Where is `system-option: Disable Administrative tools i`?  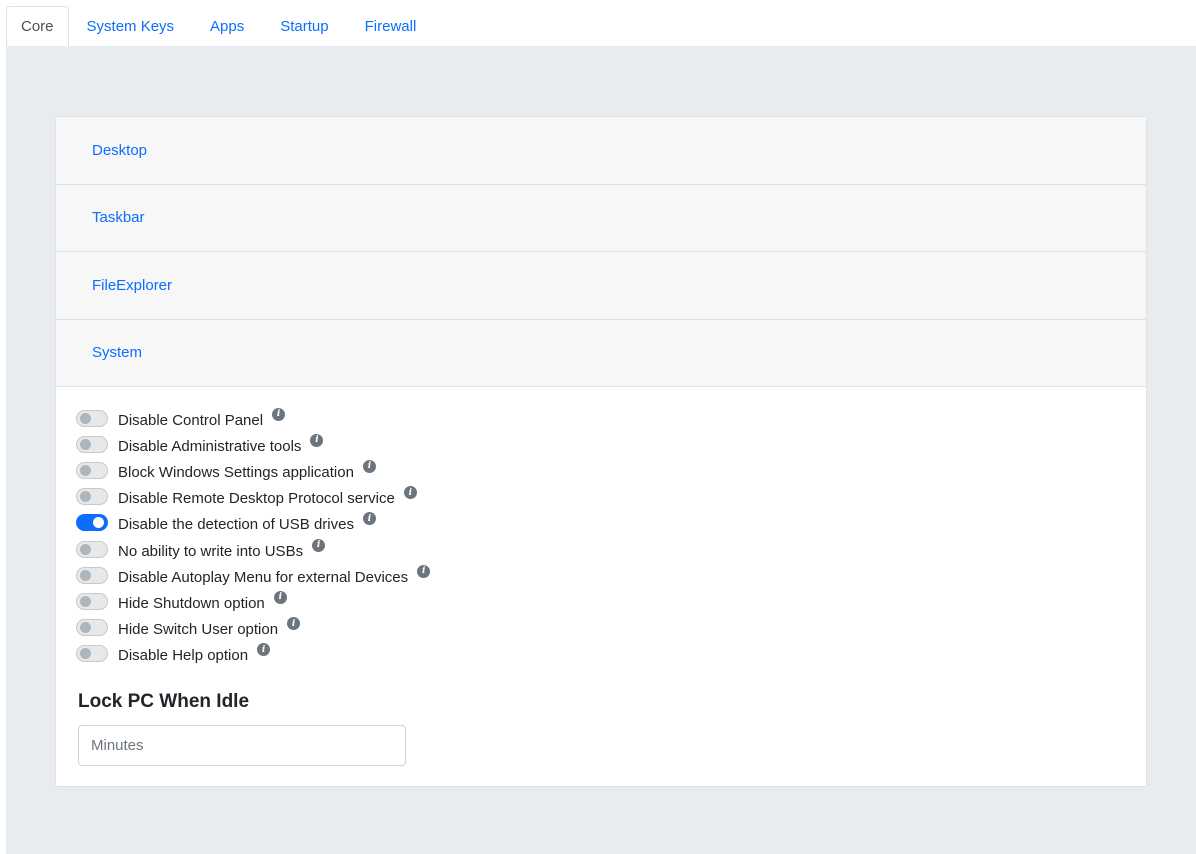 system-option: Disable Administrative tools i is located at coordinates (601, 444).